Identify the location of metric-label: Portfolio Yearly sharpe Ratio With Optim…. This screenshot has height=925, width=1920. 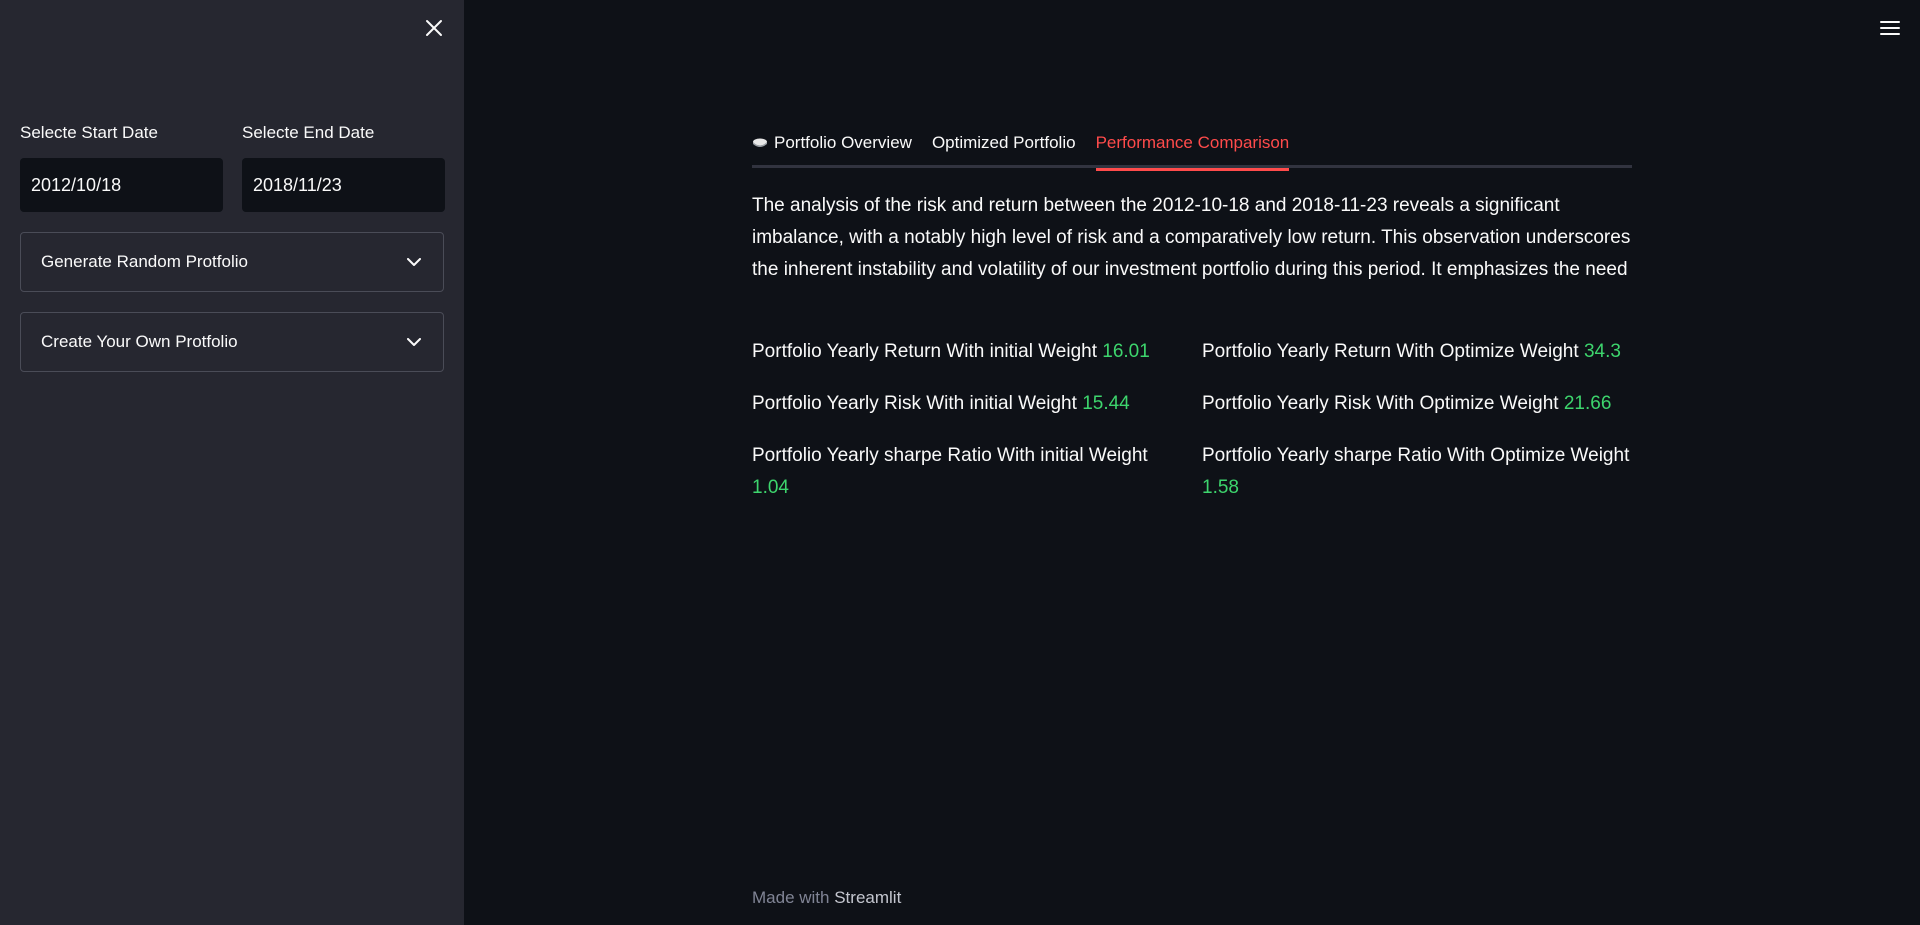
(1416, 455).